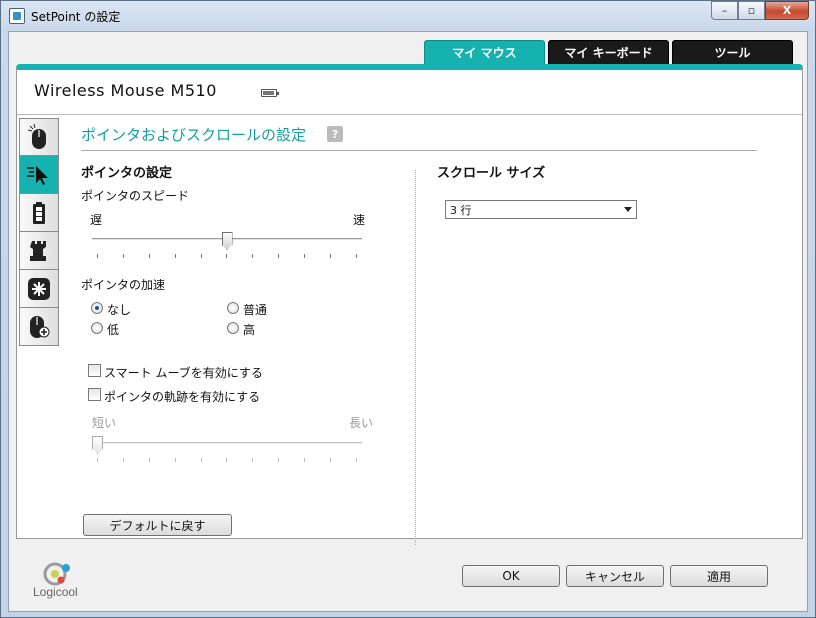 This screenshot has width=816, height=618. I want to click on battery-level-icon, so click(39, 212).